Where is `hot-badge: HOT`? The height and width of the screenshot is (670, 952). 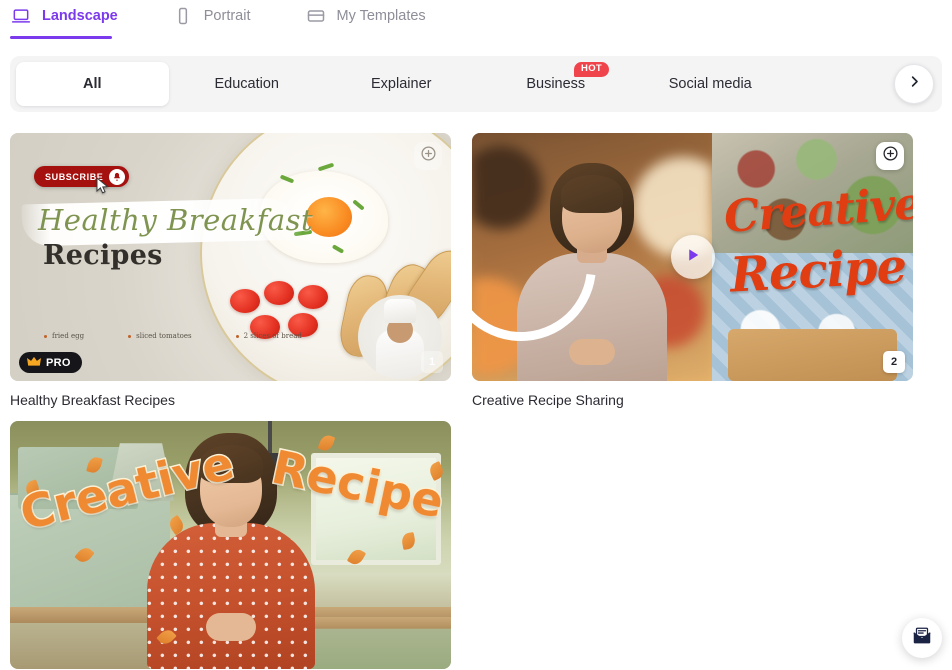 hot-badge: HOT is located at coordinates (591, 69).